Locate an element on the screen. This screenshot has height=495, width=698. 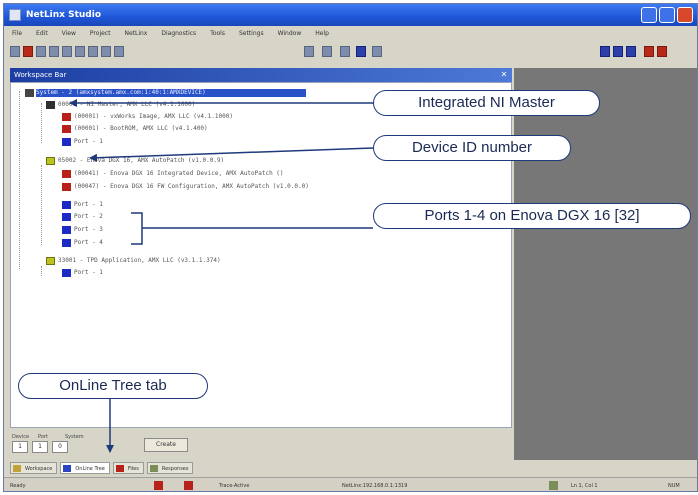
status-ready: Ready is located at coordinates (18, 486).